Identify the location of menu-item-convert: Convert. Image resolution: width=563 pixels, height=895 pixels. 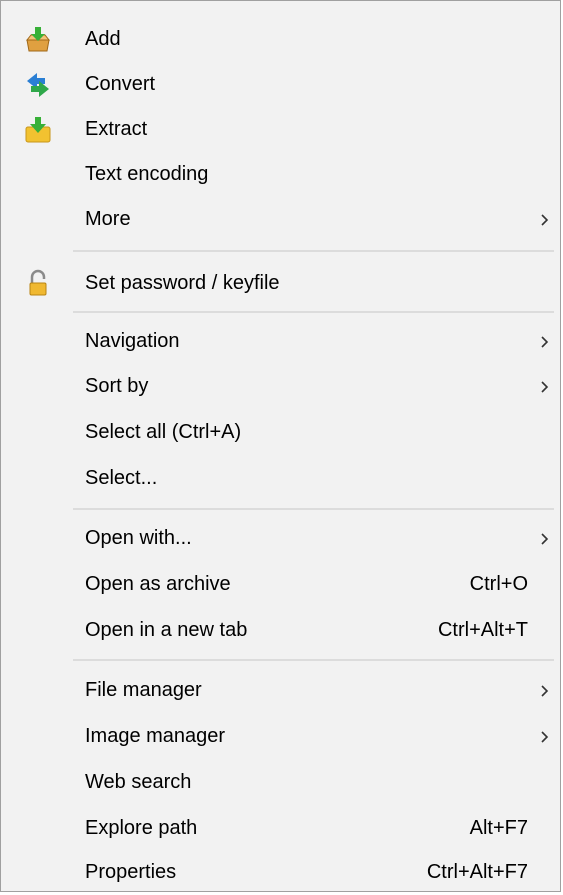
(280, 84).